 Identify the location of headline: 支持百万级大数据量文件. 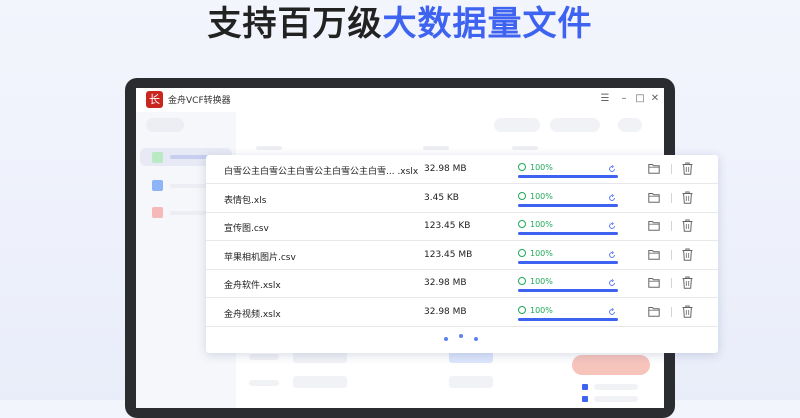
(400, 24).